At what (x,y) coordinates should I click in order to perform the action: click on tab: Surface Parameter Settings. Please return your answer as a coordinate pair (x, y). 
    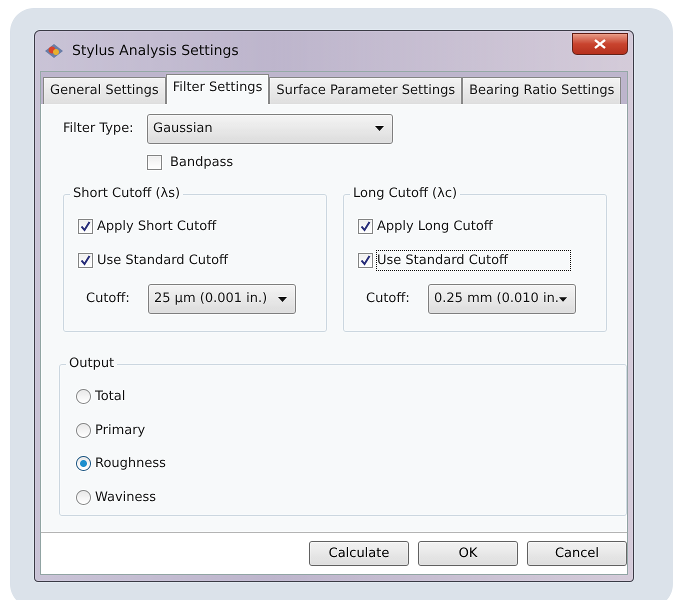
    Looking at the image, I should click on (365, 90).